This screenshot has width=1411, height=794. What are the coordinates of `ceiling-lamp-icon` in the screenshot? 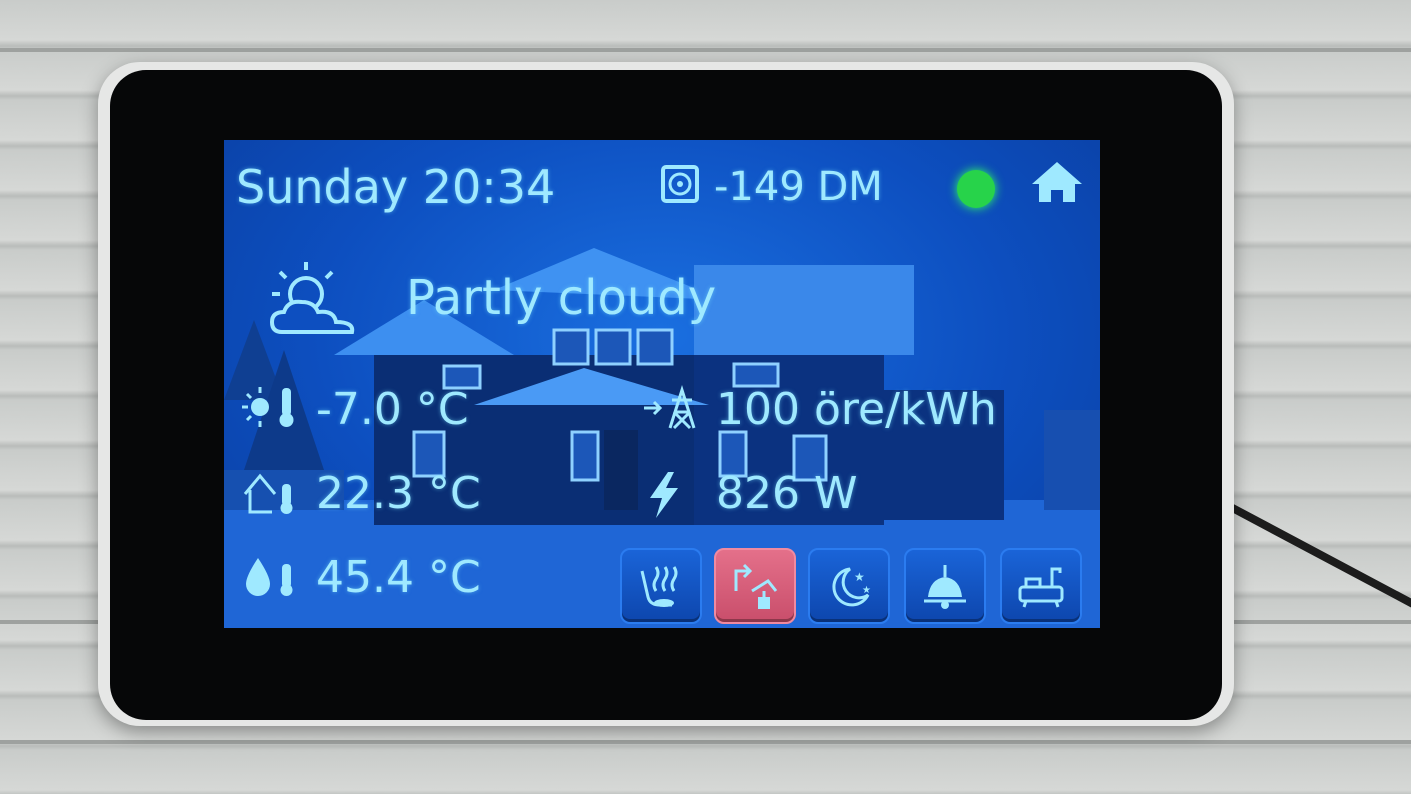 It's located at (945, 587).